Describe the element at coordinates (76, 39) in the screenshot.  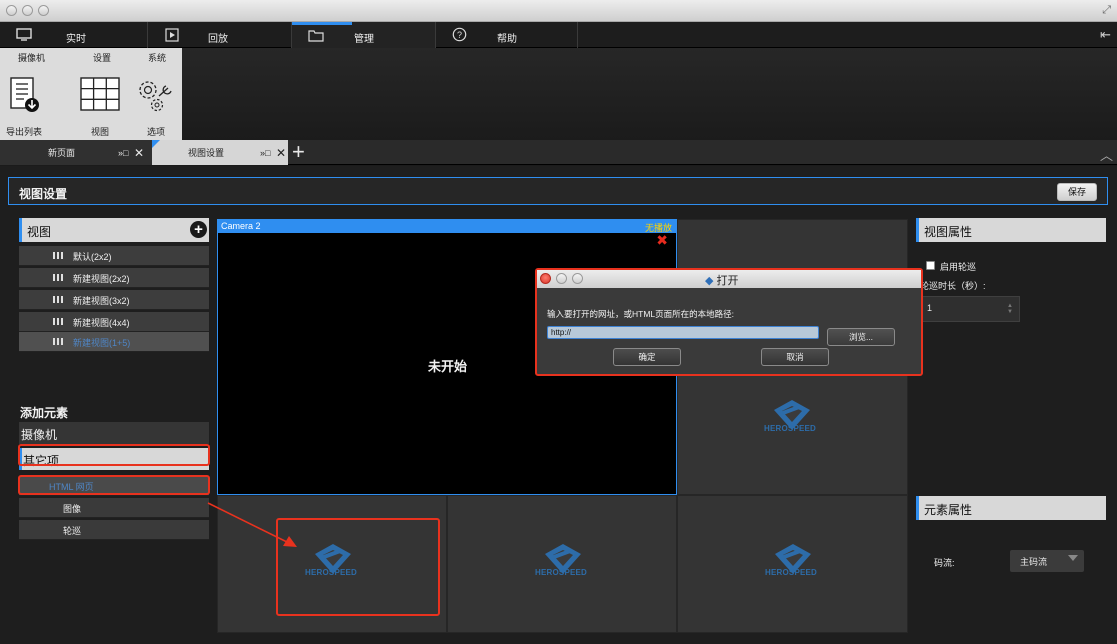
I see `tab-live-label: 实时` at that location.